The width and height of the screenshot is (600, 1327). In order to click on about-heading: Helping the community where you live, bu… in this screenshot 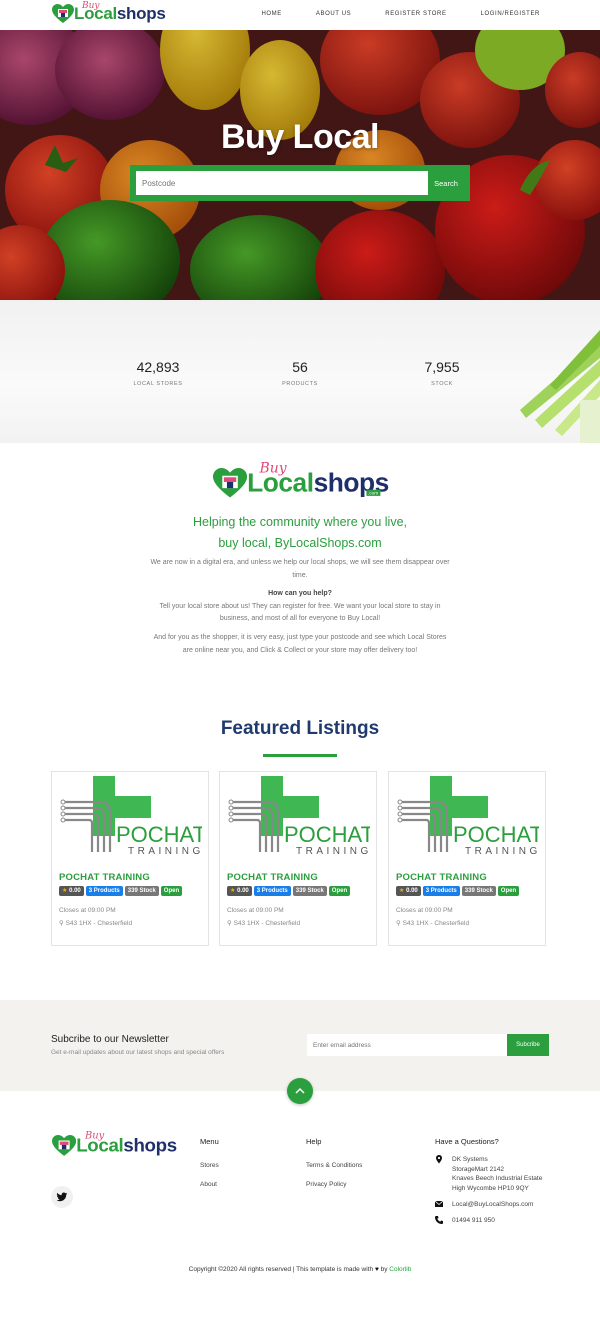, I will do `click(300, 532)`.